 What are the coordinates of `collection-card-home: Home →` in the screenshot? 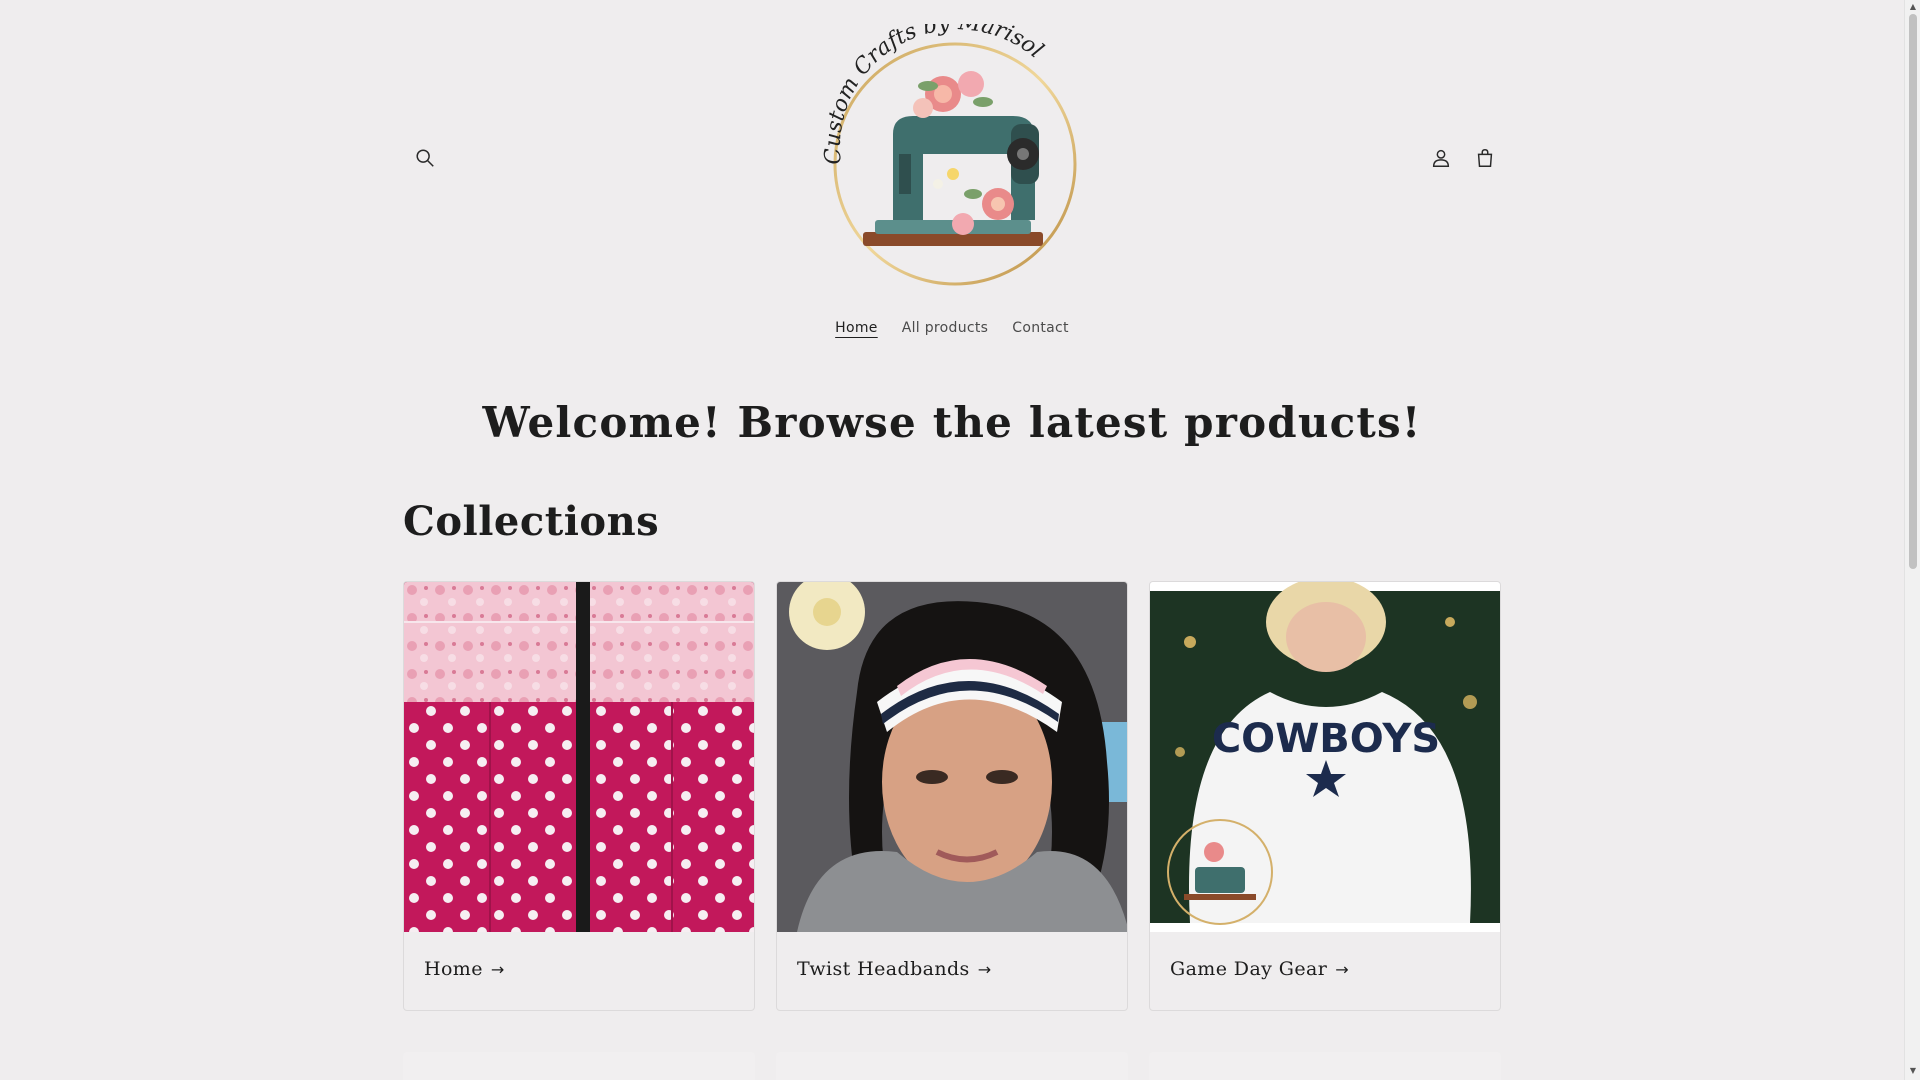 It's located at (579, 796).